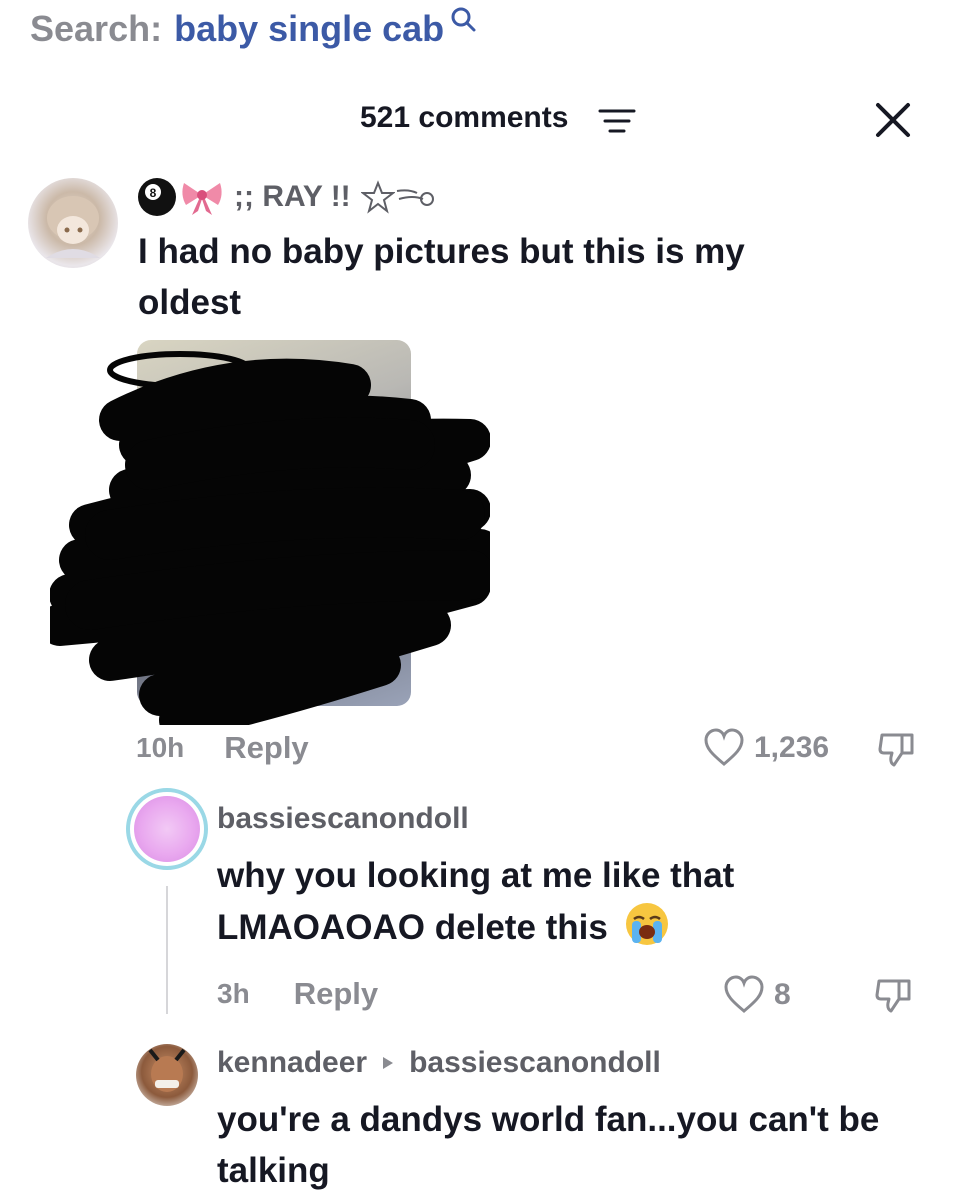  I want to click on sort-icon, so click(617, 121).